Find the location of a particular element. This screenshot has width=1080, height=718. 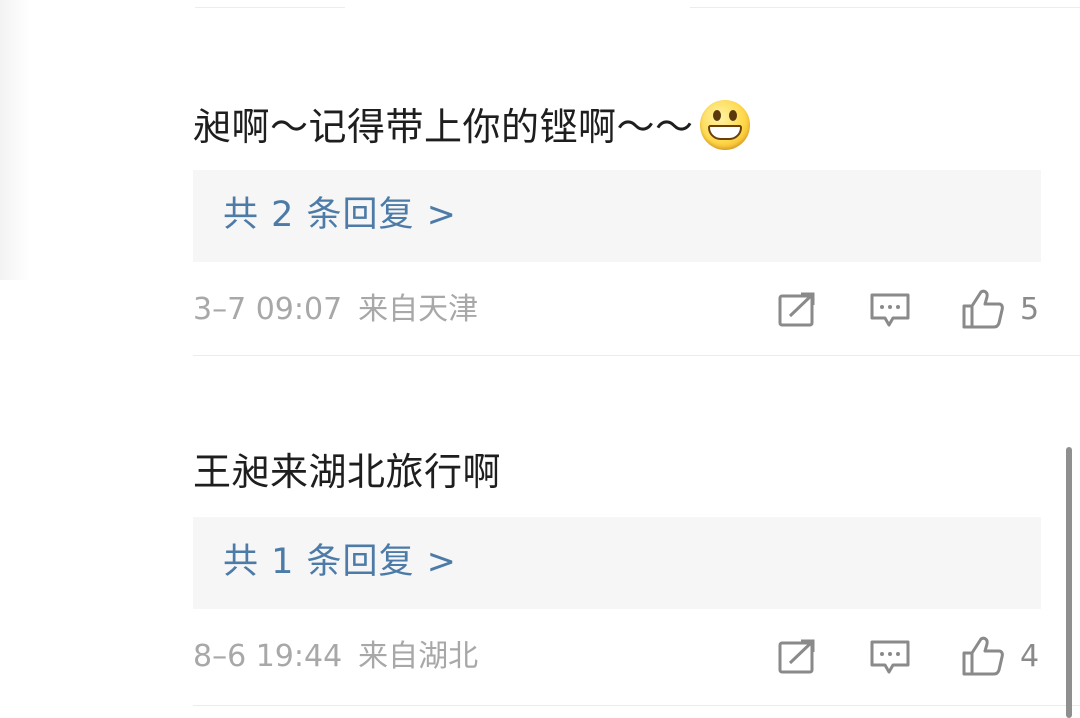

comment-location: 来自天津 is located at coordinates (418, 309).